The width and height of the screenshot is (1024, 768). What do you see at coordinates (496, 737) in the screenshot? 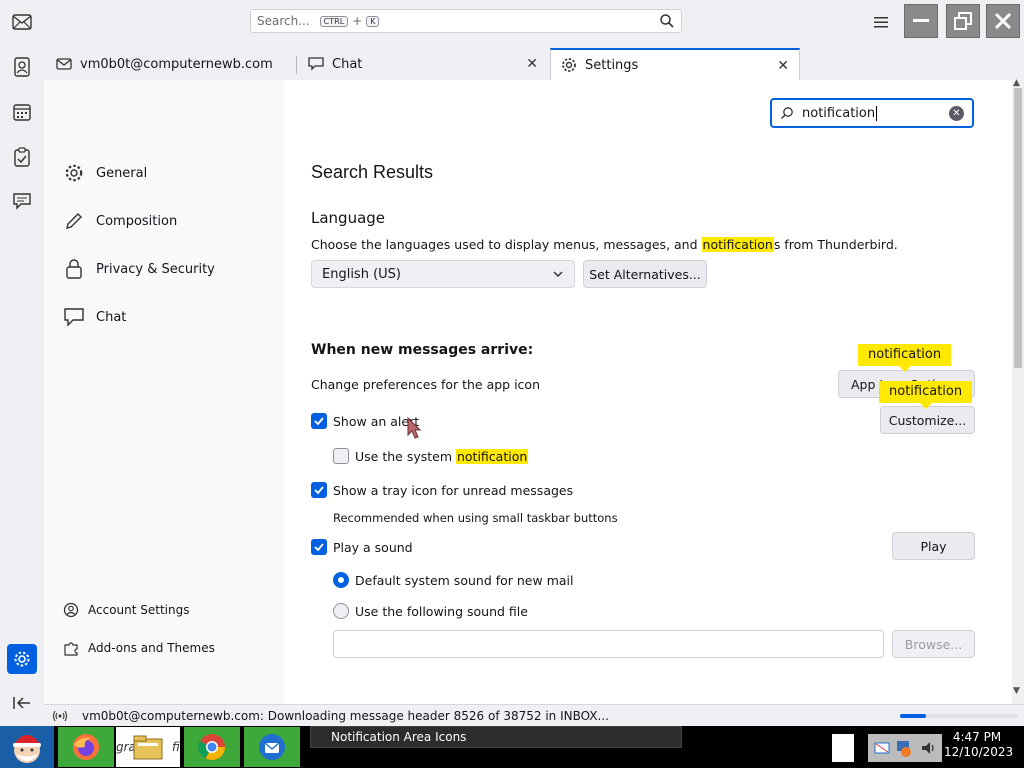
I see `taskbar-window-notification-area: Notification Area Icons` at bounding box center [496, 737].